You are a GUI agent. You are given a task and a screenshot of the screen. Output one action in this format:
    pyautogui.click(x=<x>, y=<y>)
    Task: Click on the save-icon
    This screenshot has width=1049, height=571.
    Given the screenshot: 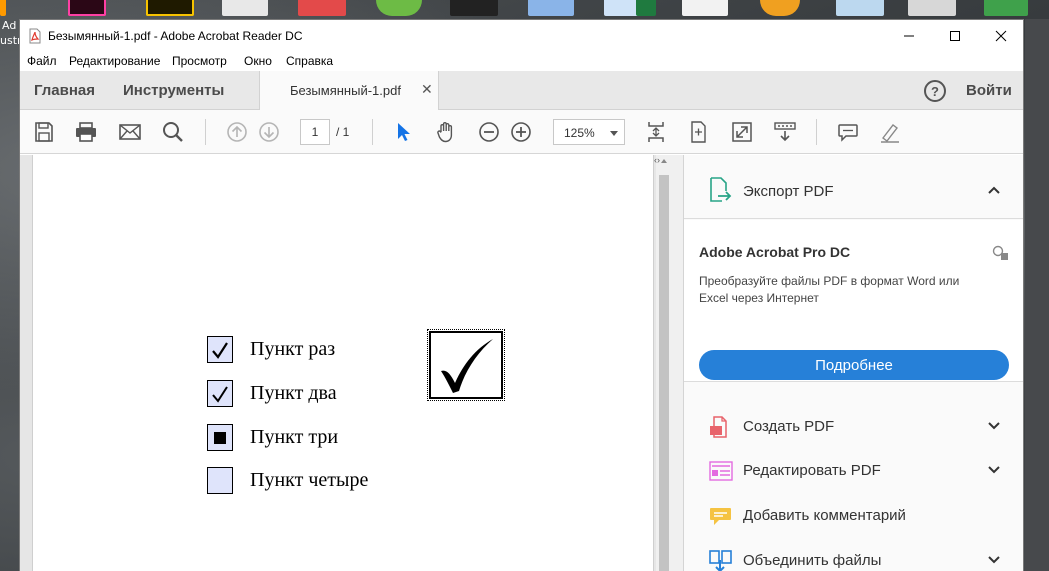 What is the action you would take?
    pyautogui.click(x=44, y=132)
    